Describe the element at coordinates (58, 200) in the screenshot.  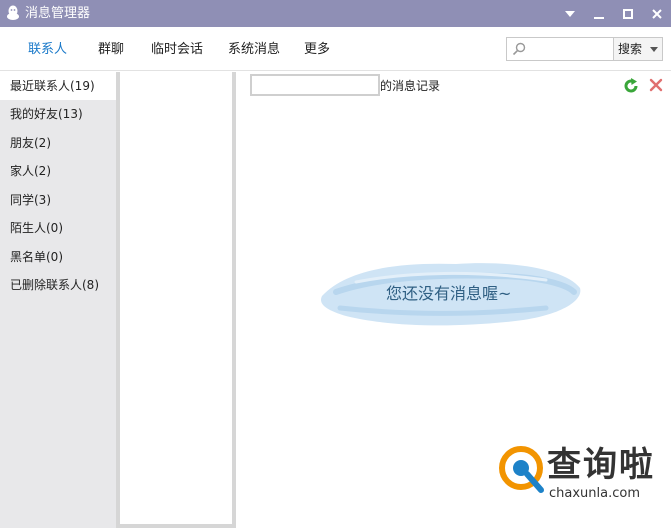
I see `sidebar-item-classmates: 同学(3)` at that location.